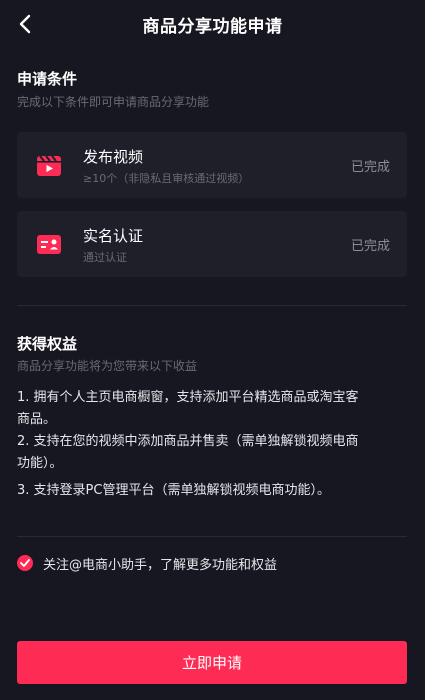 This screenshot has width=425, height=700. What do you see at coordinates (160, 565) in the screenshot?
I see `follow-assistant-text: 关注@电商小助手，了解更多功能和权益` at bounding box center [160, 565].